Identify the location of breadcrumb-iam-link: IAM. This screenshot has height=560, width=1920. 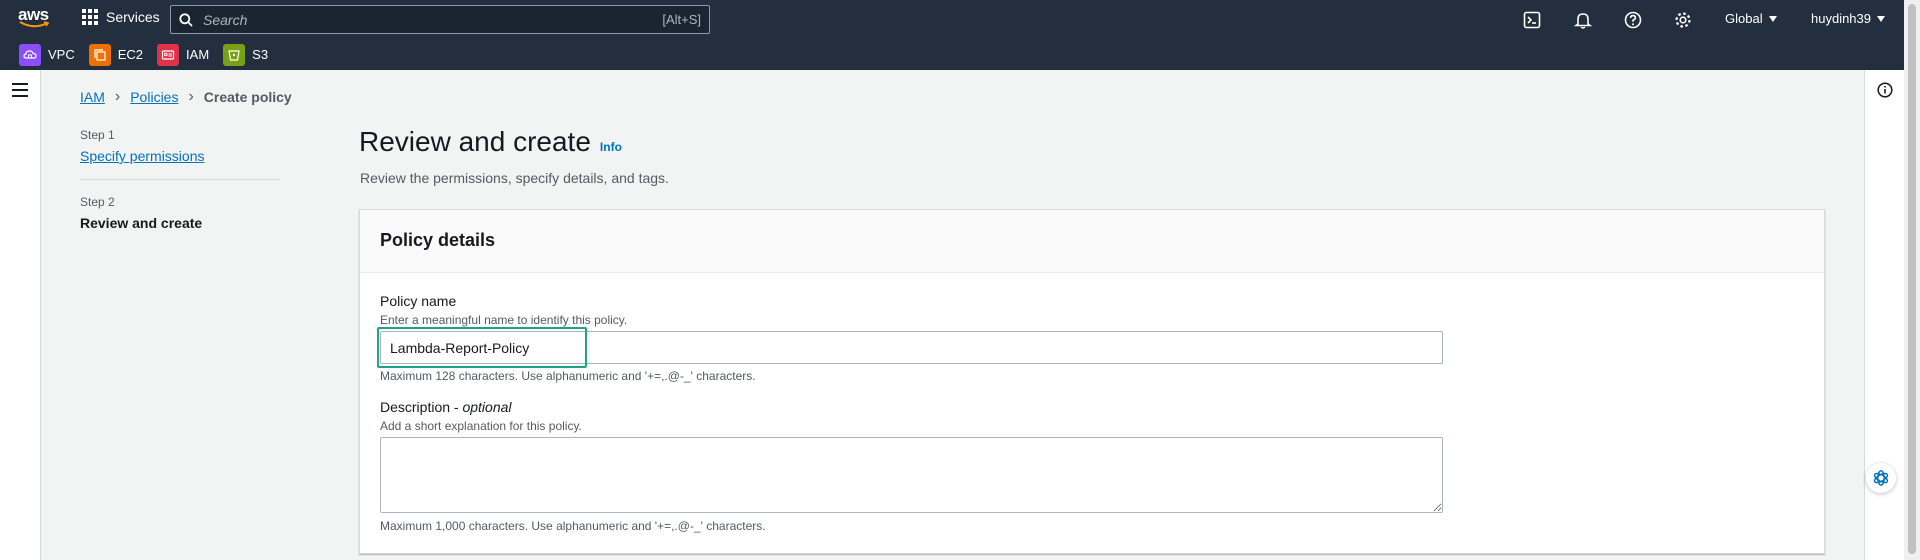
(92, 97).